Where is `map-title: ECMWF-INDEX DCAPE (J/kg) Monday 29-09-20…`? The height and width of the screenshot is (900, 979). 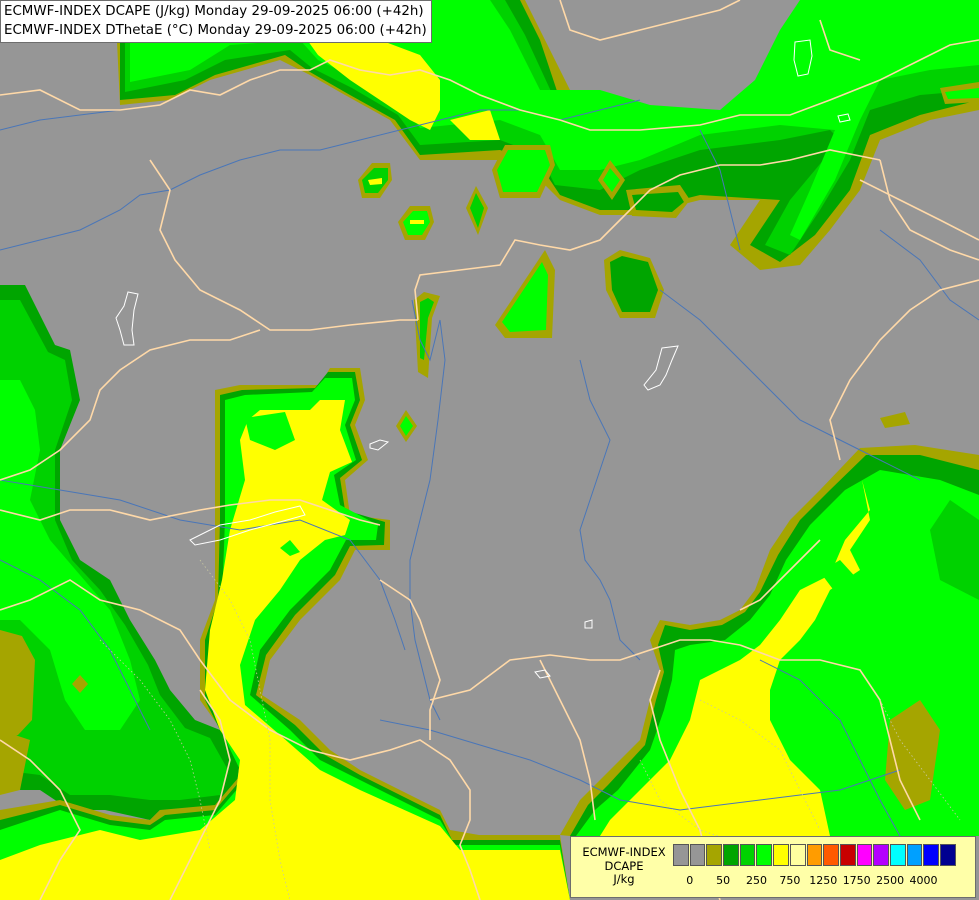 map-title: ECMWF-INDEX DCAPE (J/kg) Monday 29-09-20… is located at coordinates (216, 21).